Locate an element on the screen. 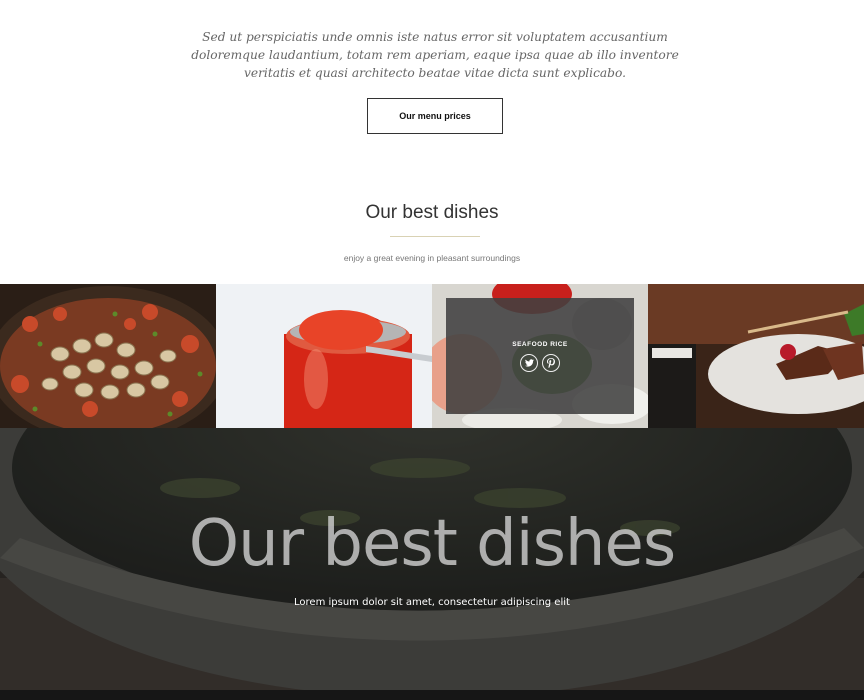 The height and width of the screenshot is (700, 864). footer-strip is located at coordinates (432, 695).